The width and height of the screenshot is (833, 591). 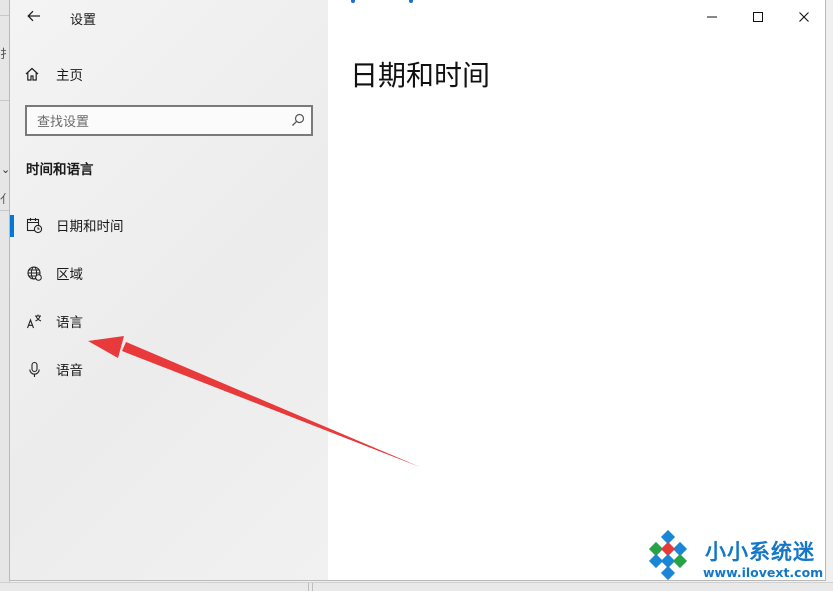 I want to click on minimize-button, so click(x=712, y=16).